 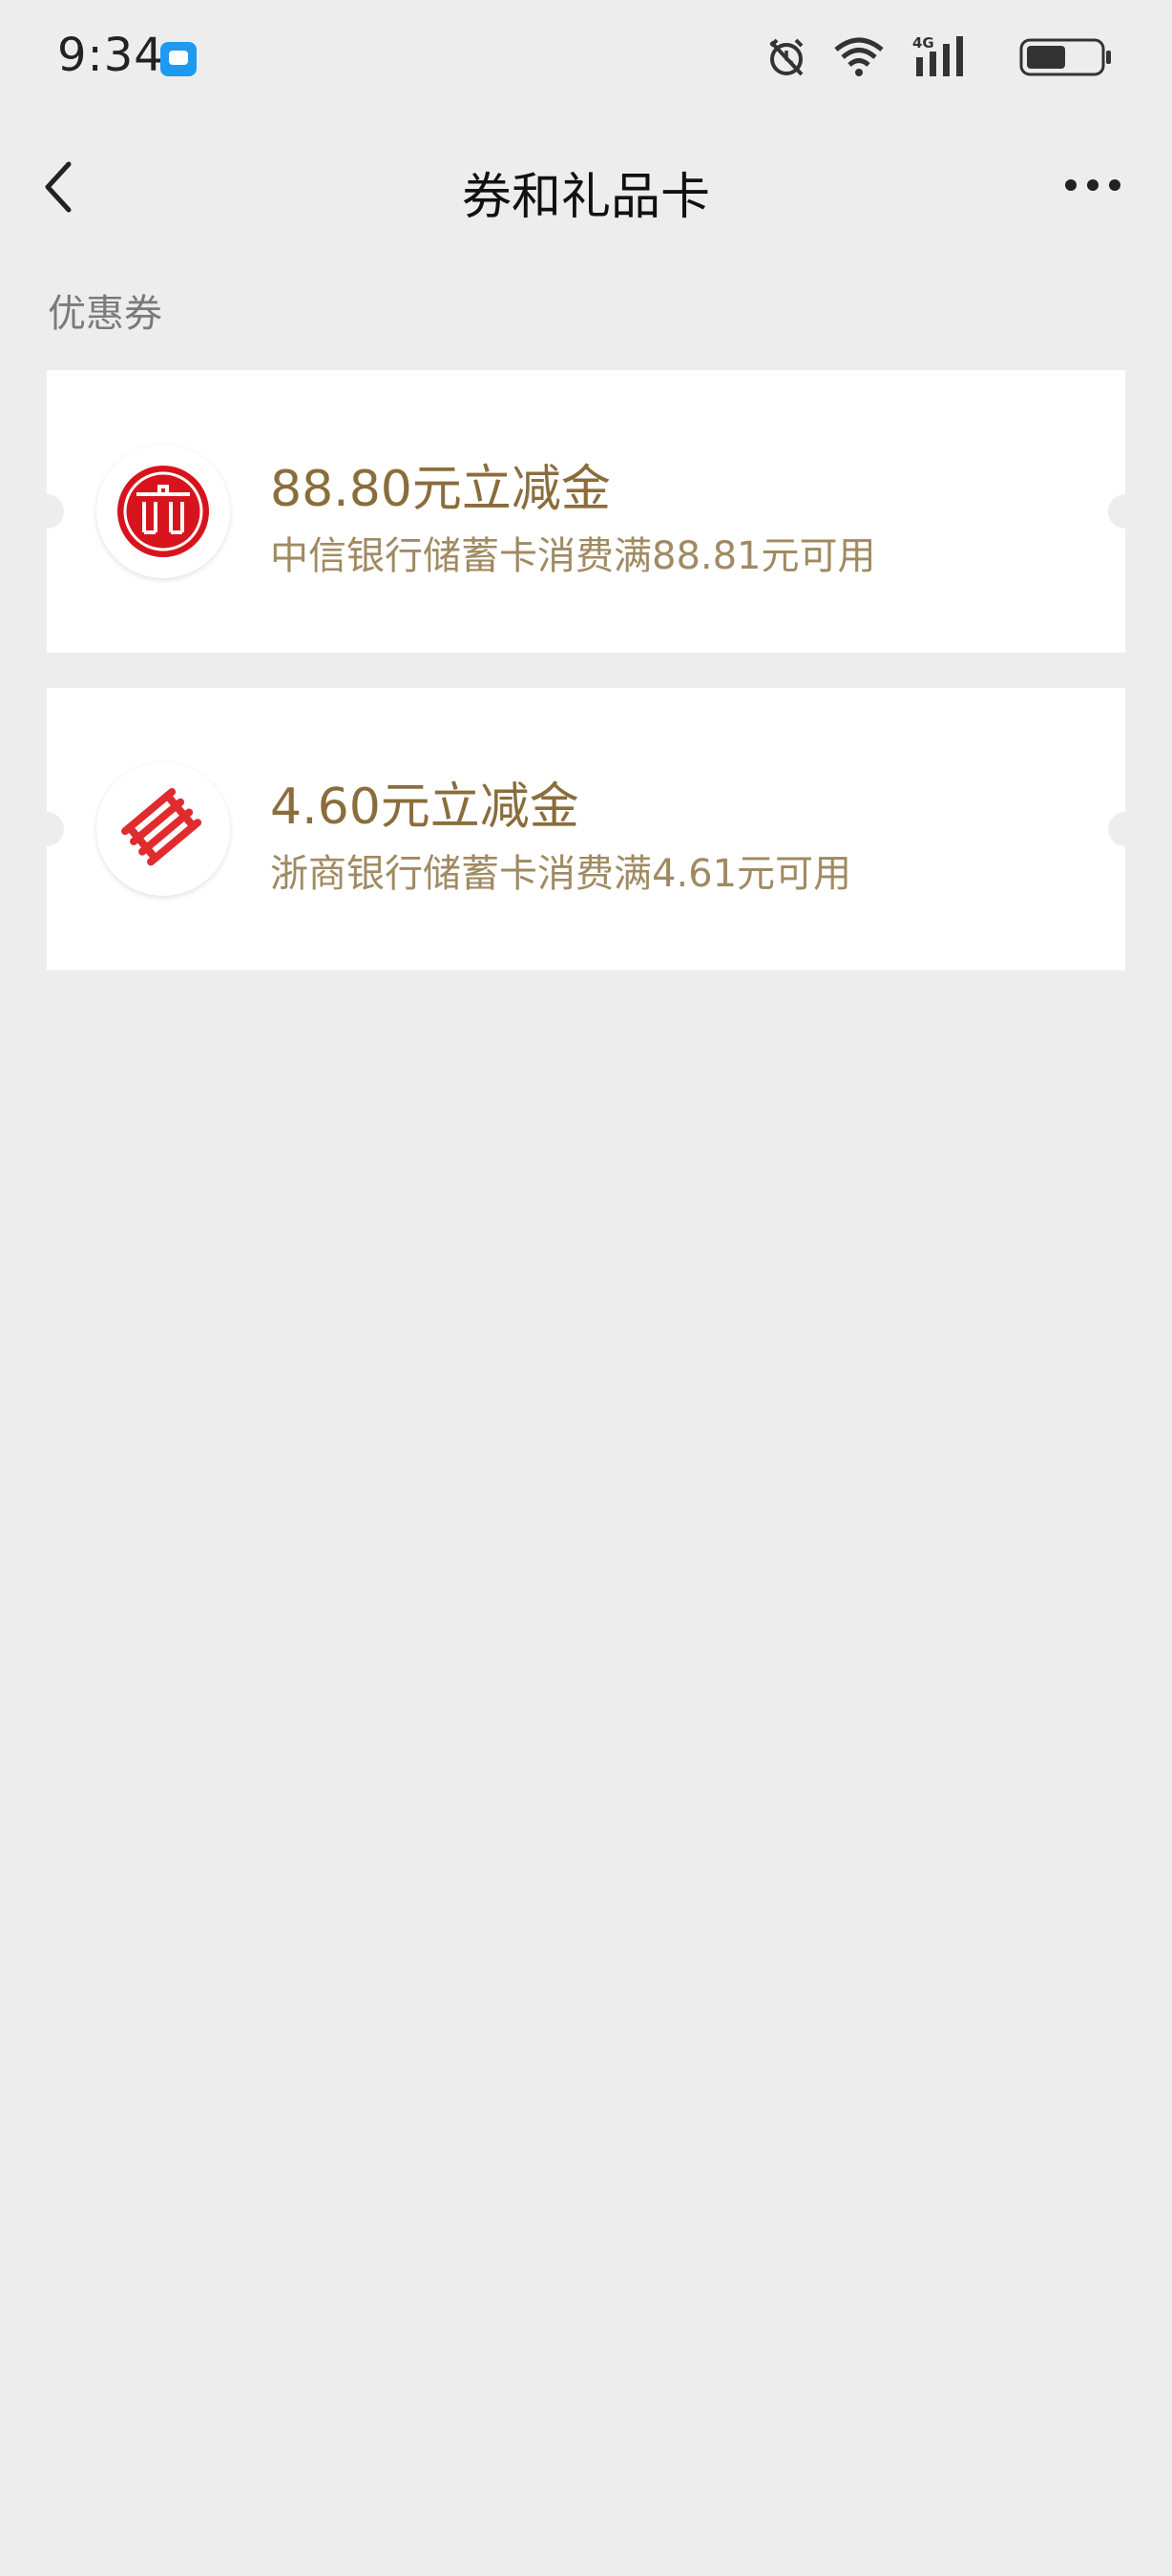 I want to click on page-title: 券和礼品卡, so click(x=585, y=197).